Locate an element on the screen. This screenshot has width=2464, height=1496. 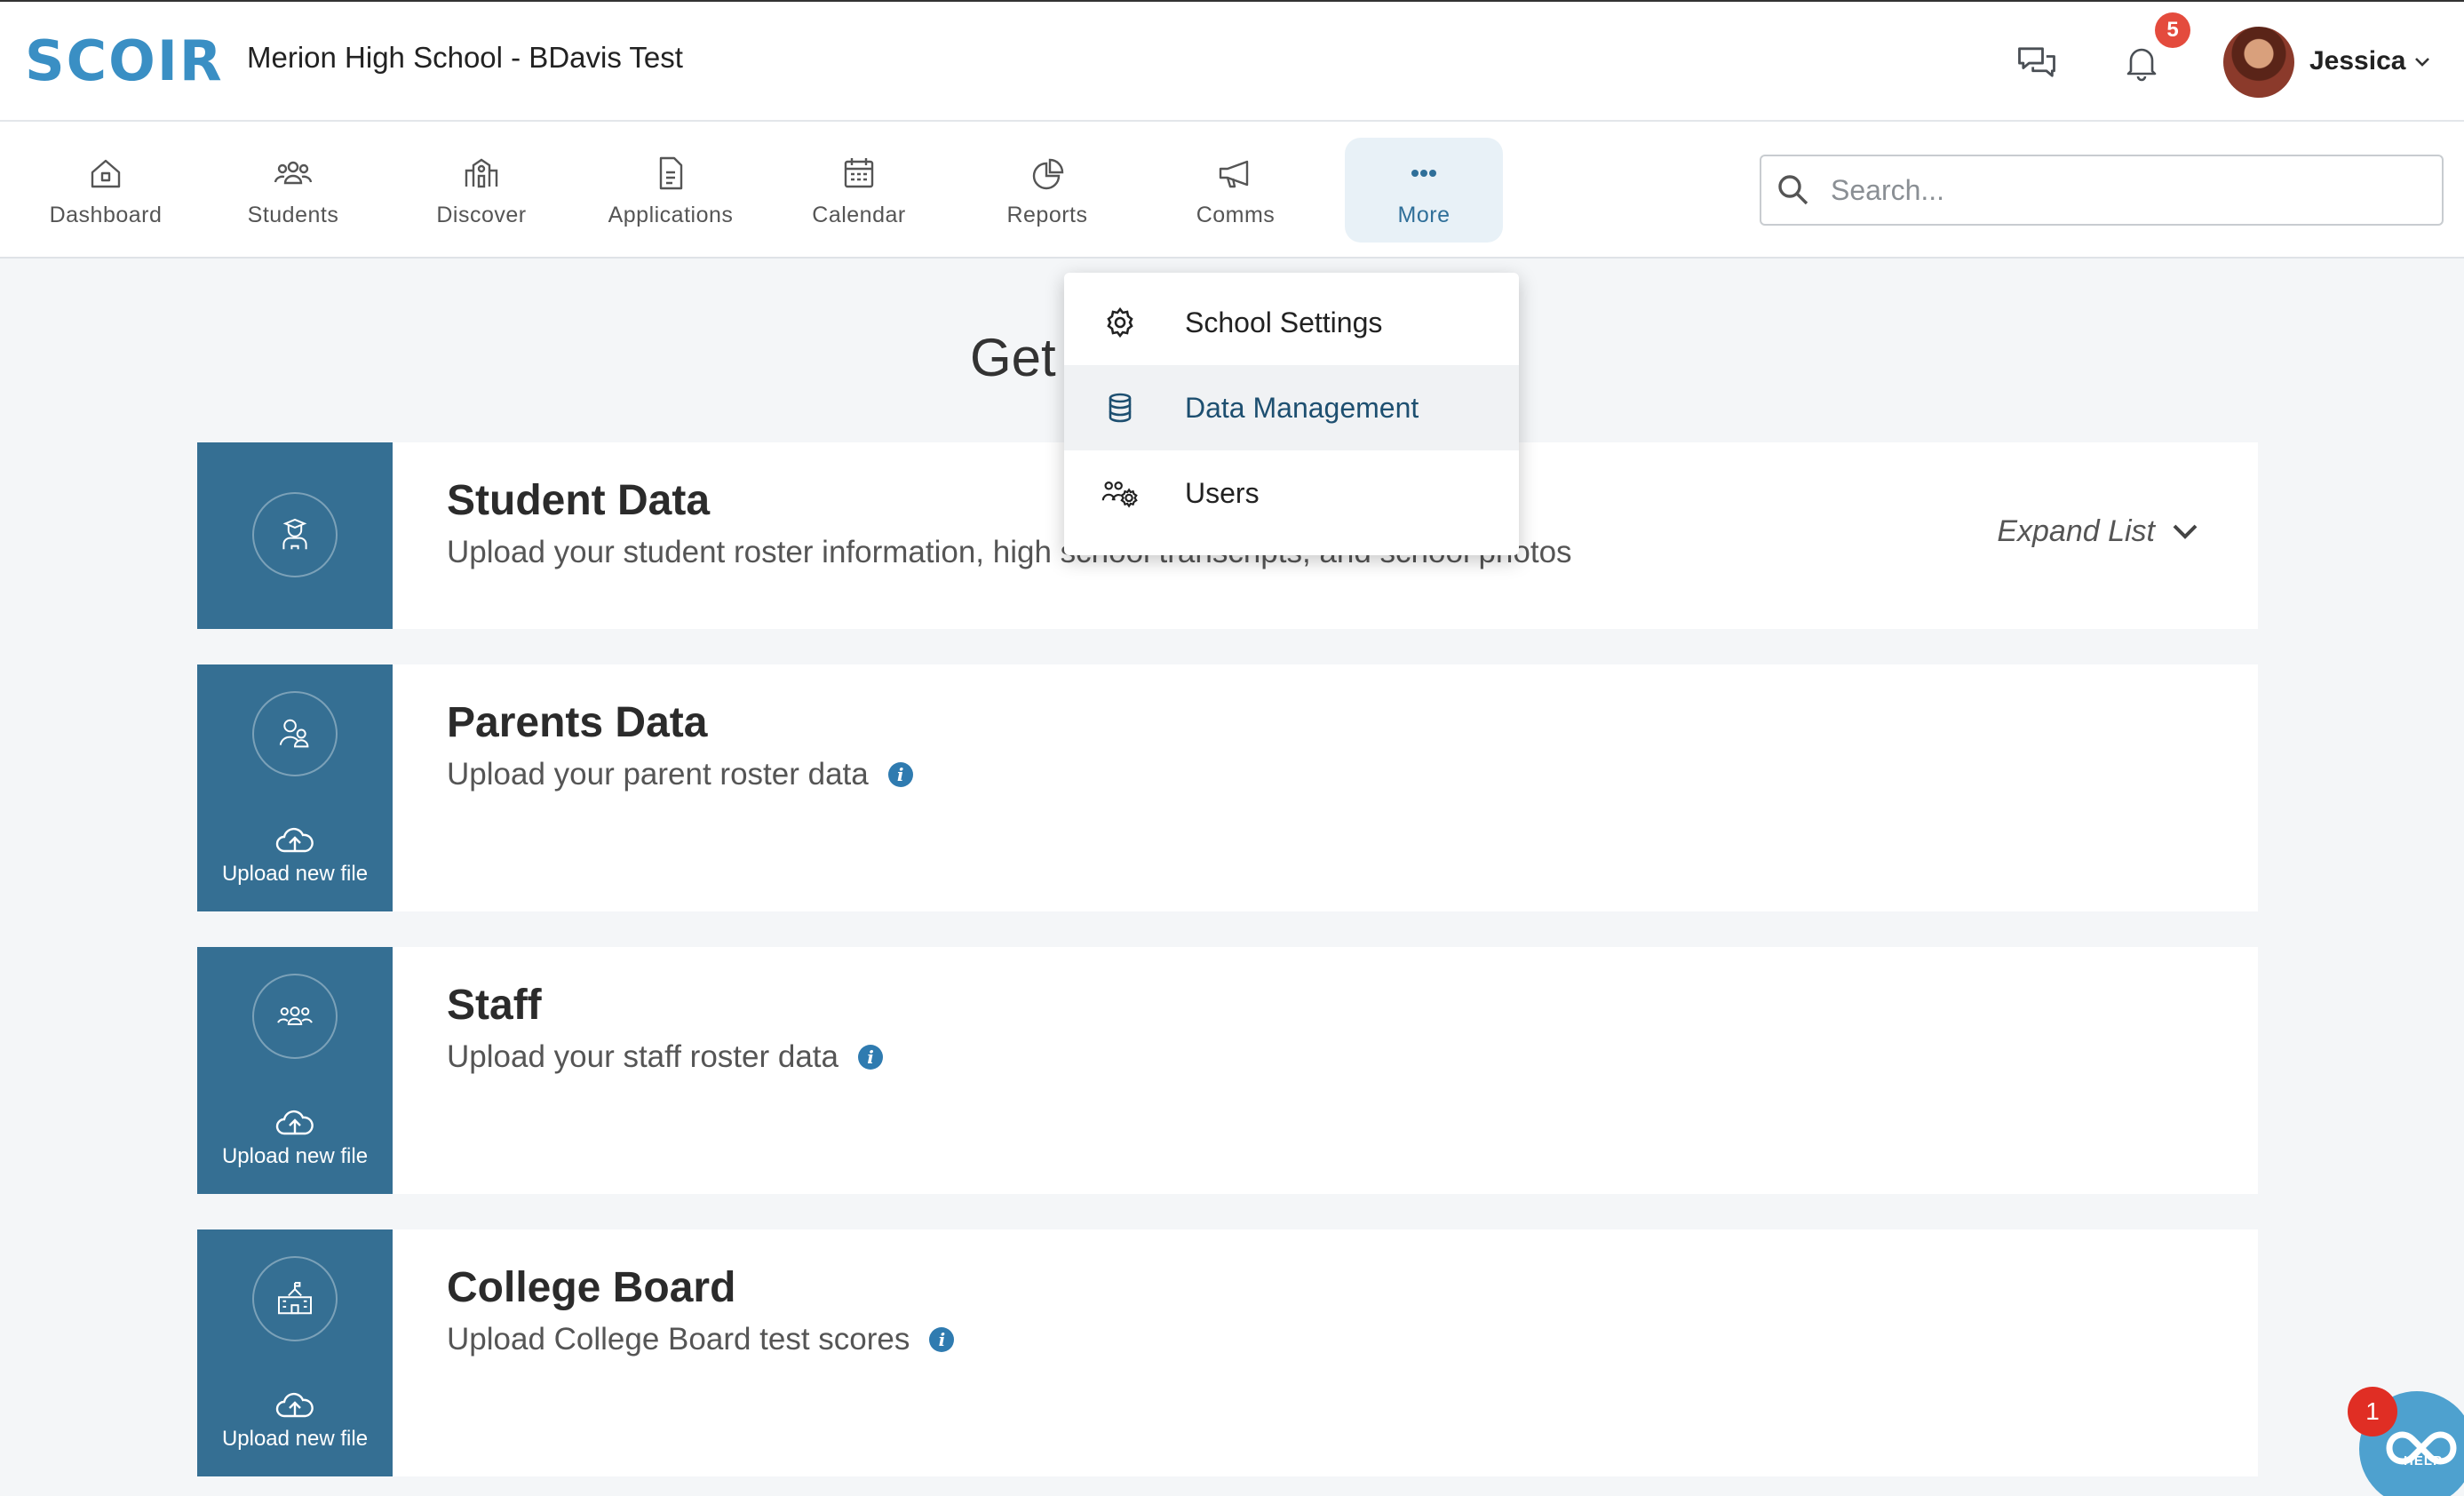
staff-icon is located at coordinates (295, 1016).